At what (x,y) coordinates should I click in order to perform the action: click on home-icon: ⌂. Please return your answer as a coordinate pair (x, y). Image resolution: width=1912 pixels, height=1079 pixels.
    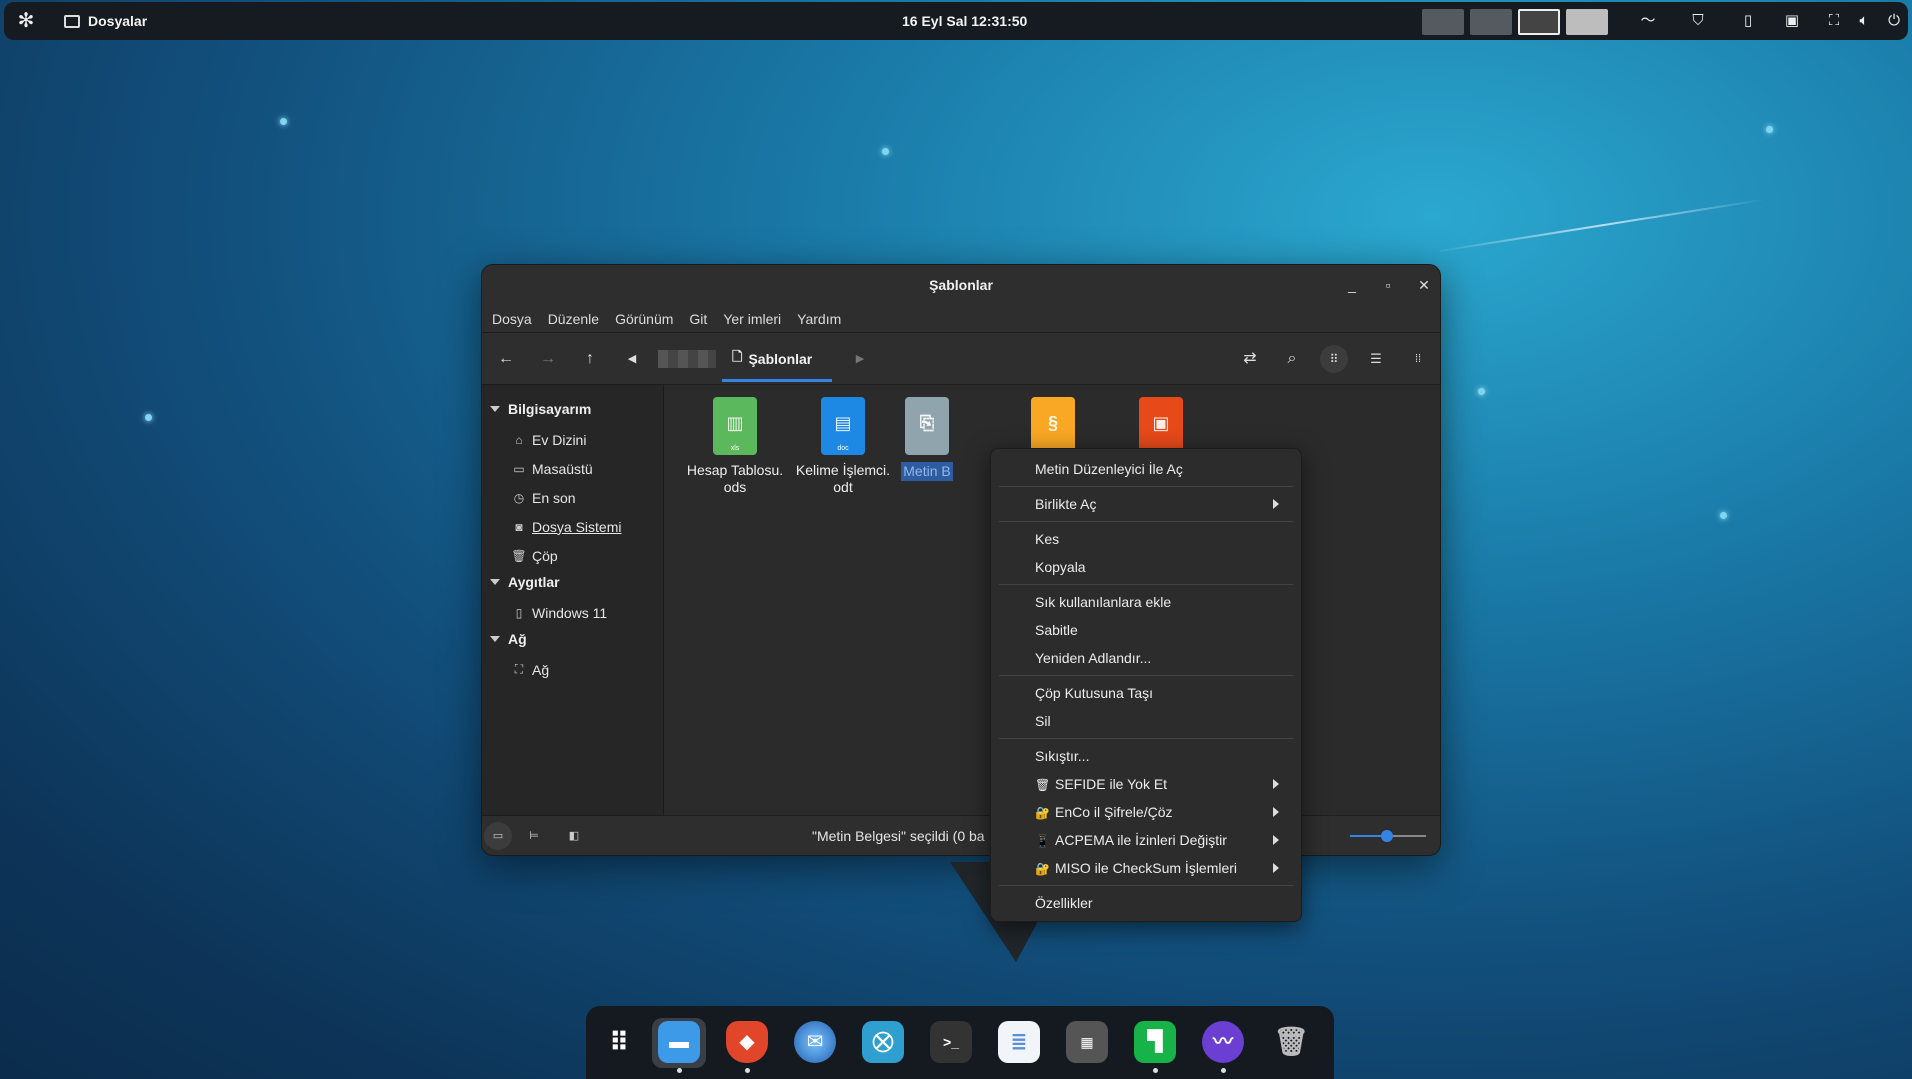
    Looking at the image, I should click on (519, 439).